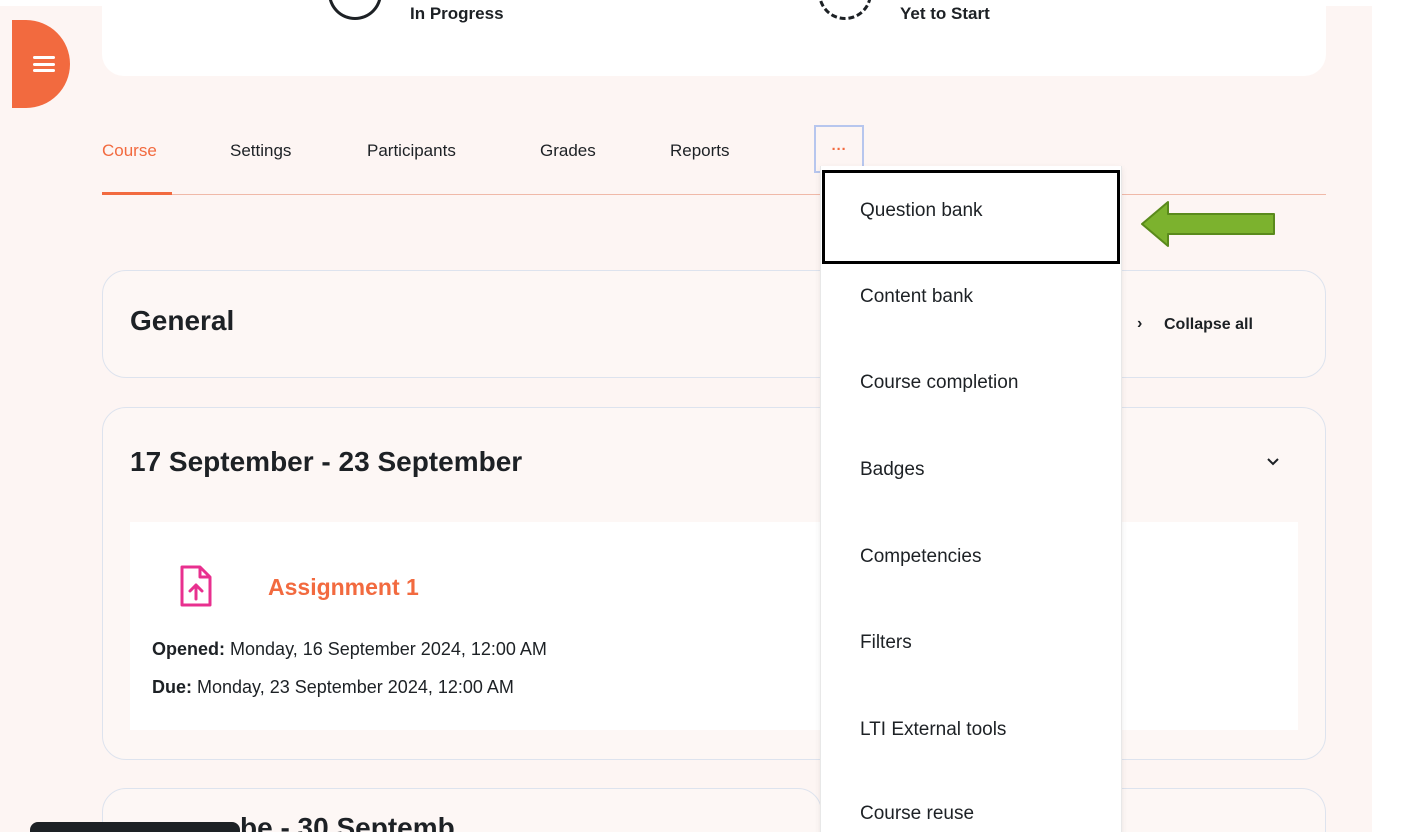  What do you see at coordinates (388, 649) in the screenshot?
I see `opened-value: Monday, 16 September 2024, 12:00 AM` at bounding box center [388, 649].